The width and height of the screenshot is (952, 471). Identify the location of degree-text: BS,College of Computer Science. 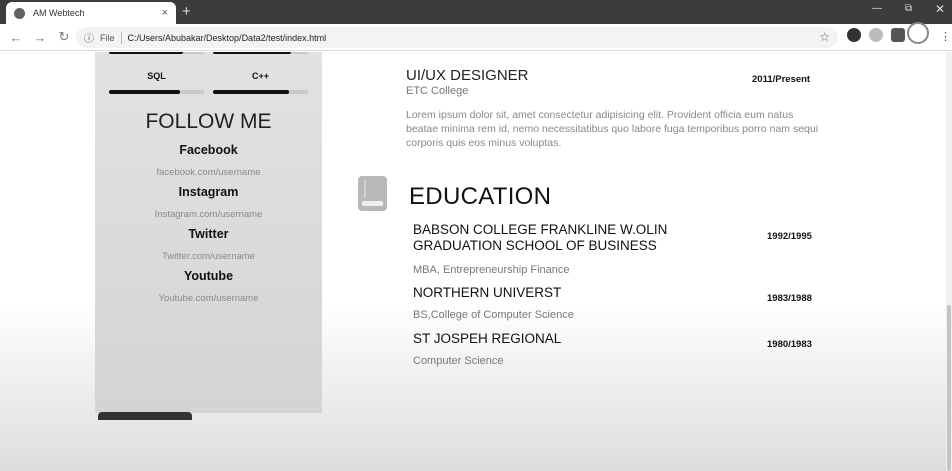
(493, 315).